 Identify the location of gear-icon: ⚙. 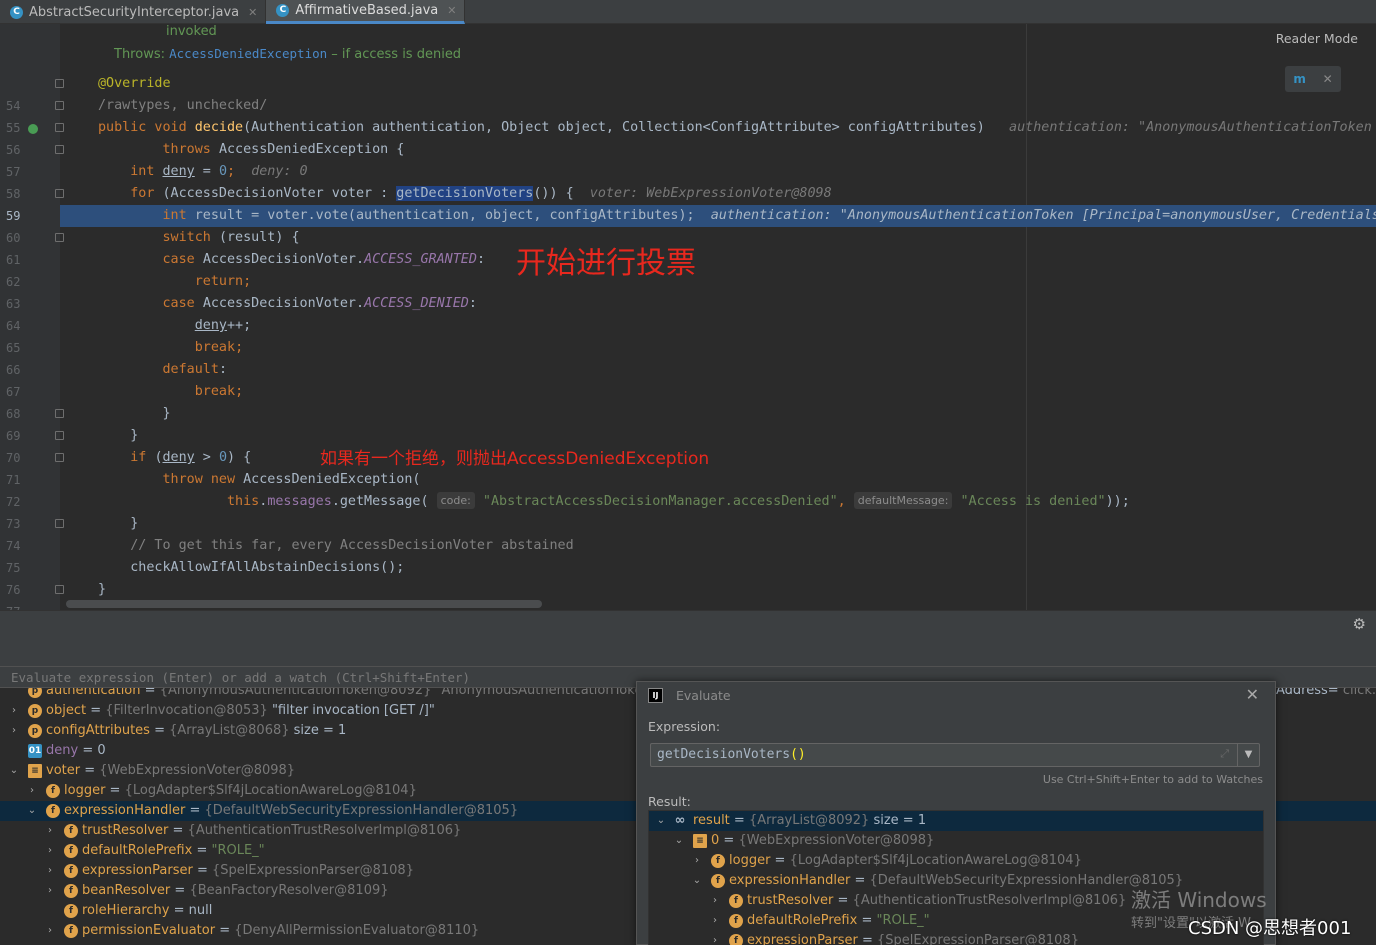
(1359, 624).